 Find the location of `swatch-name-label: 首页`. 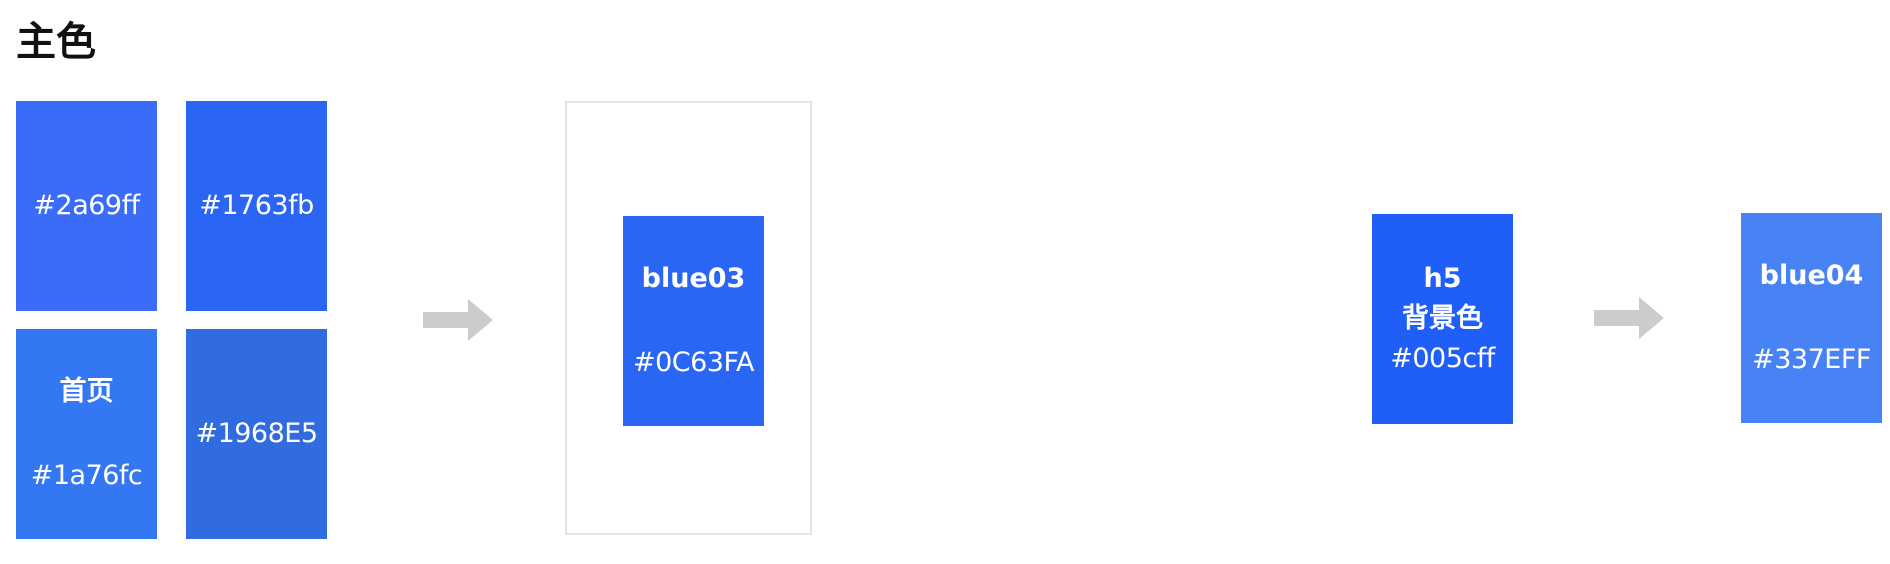

swatch-name-label: 首页 is located at coordinates (86, 391).